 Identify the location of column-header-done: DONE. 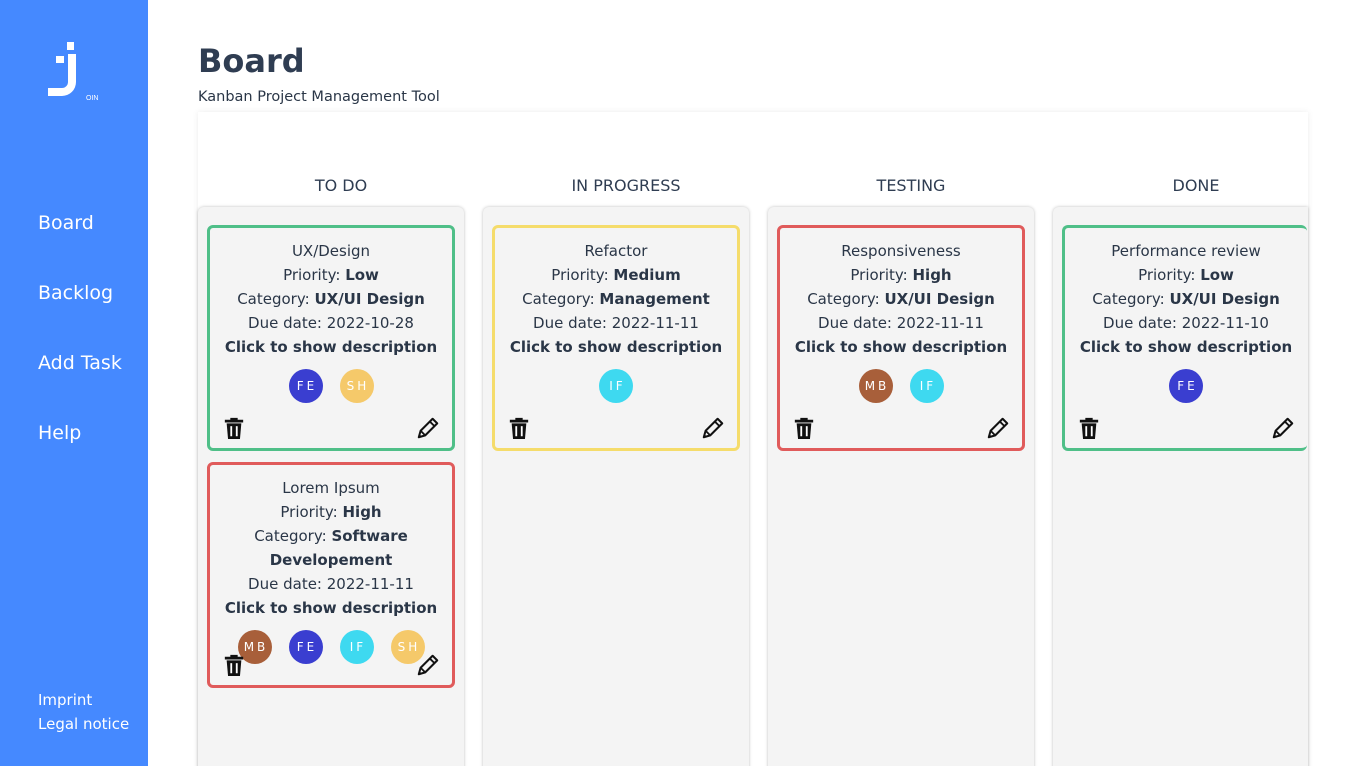
(1196, 185).